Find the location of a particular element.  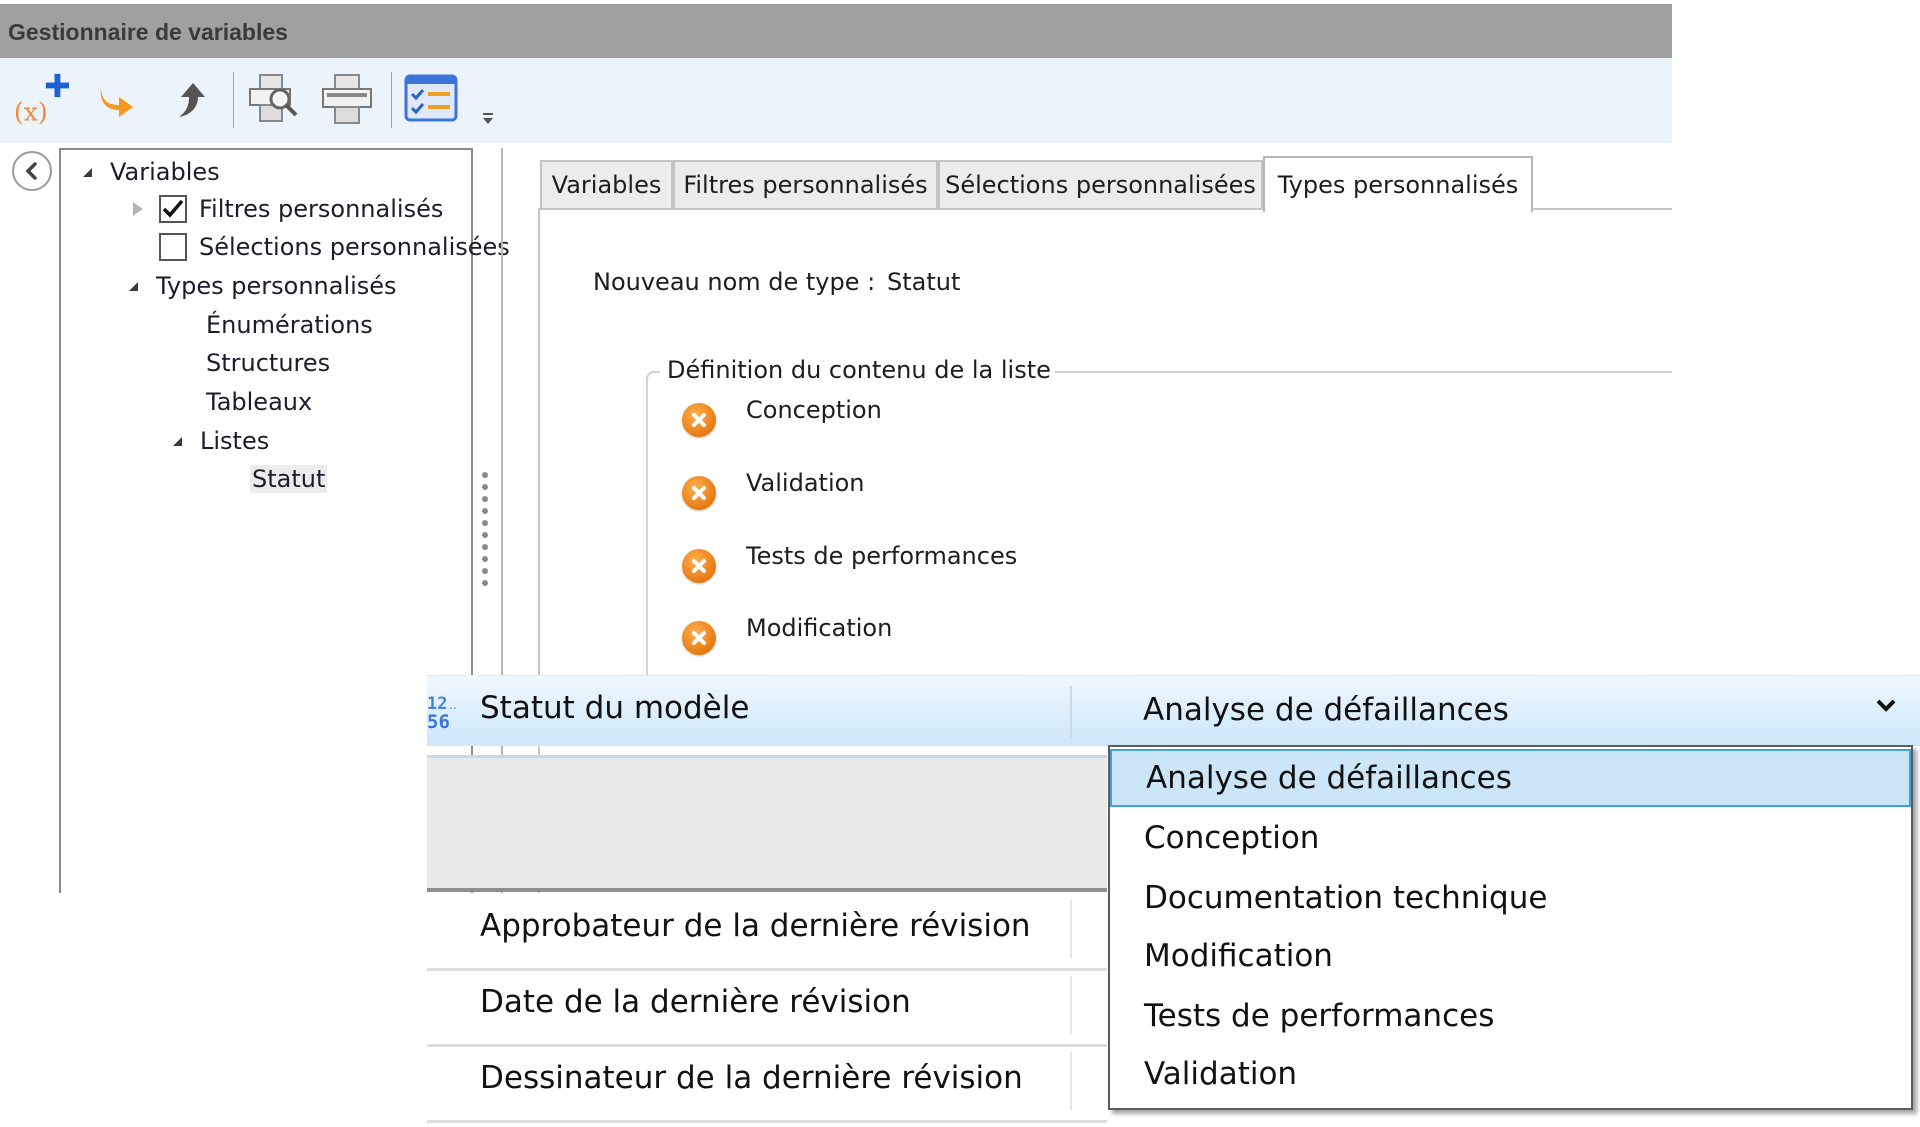

checklist-button is located at coordinates (431, 99).